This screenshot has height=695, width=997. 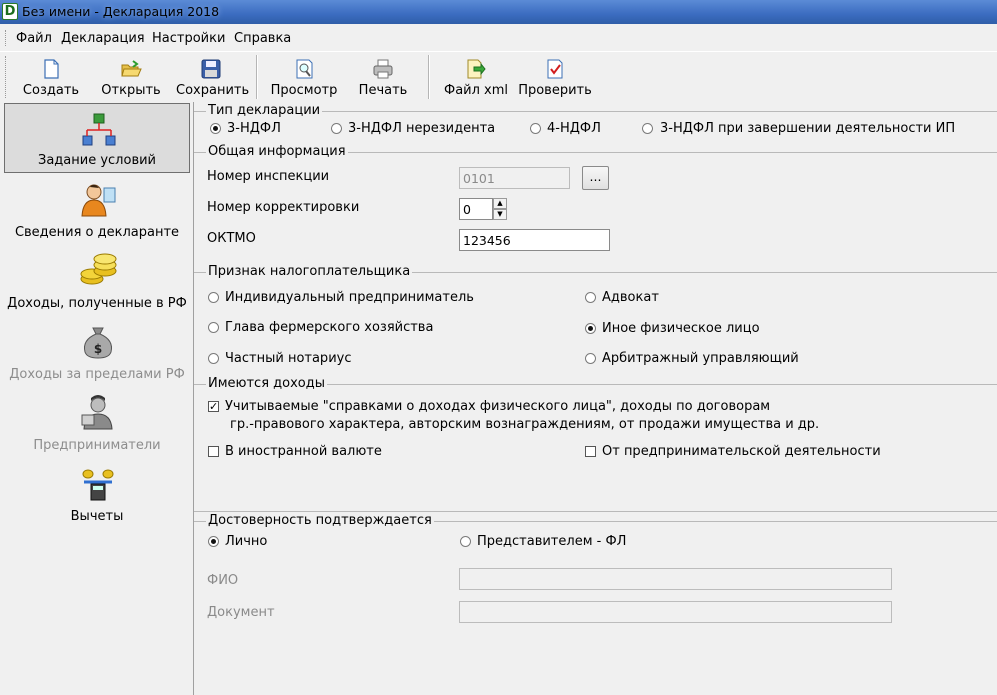 What do you see at coordinates (246, 541) in the screenshot?
I see `radio-personally-label: Лично` at bounding box center [246, 541].